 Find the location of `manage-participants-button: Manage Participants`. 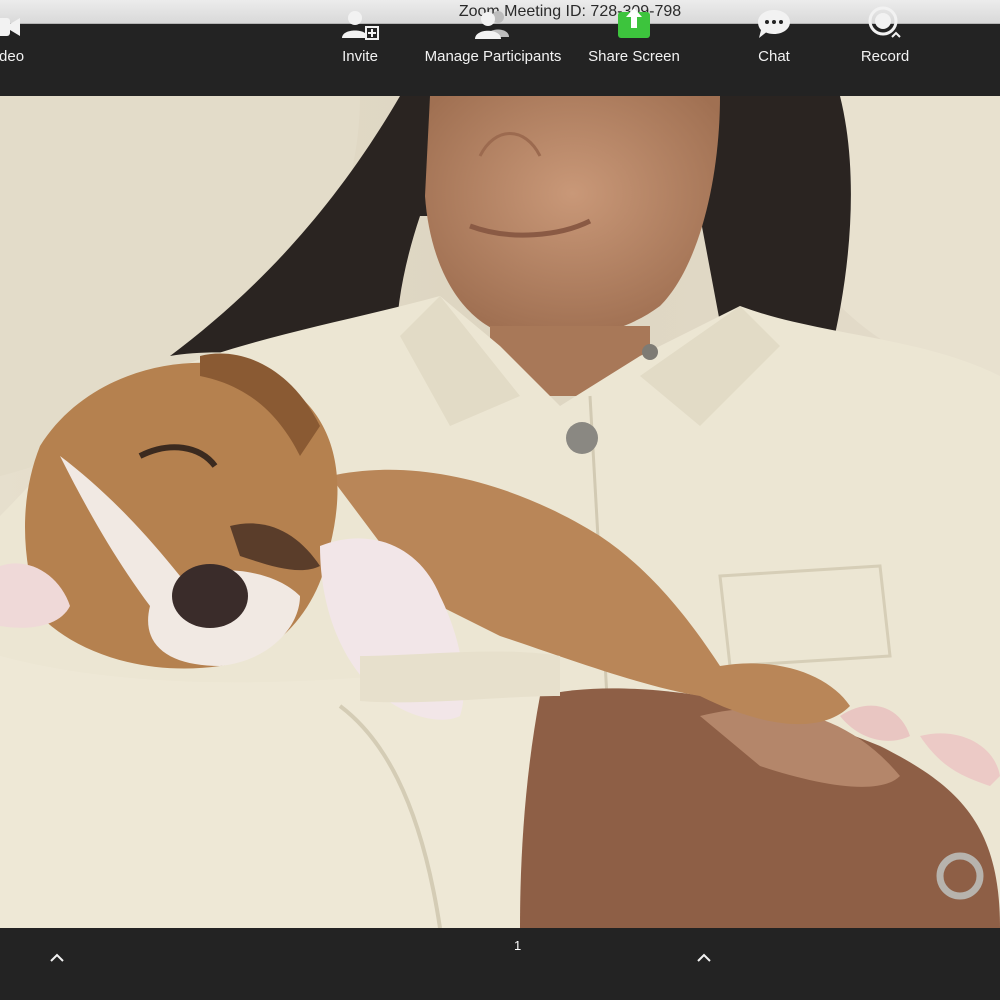

manage-participants-button: Manage Participants is located at coordinates (493, 36).